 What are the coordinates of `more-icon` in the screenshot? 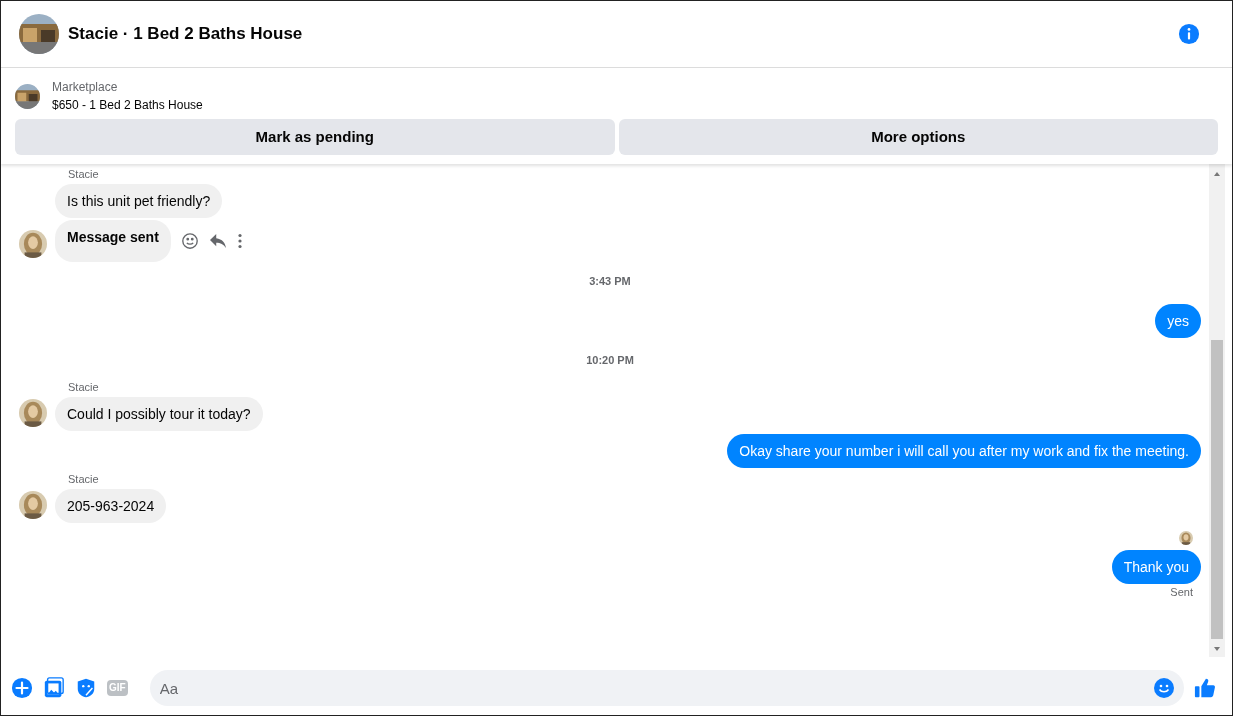 It's located at (239, 241).